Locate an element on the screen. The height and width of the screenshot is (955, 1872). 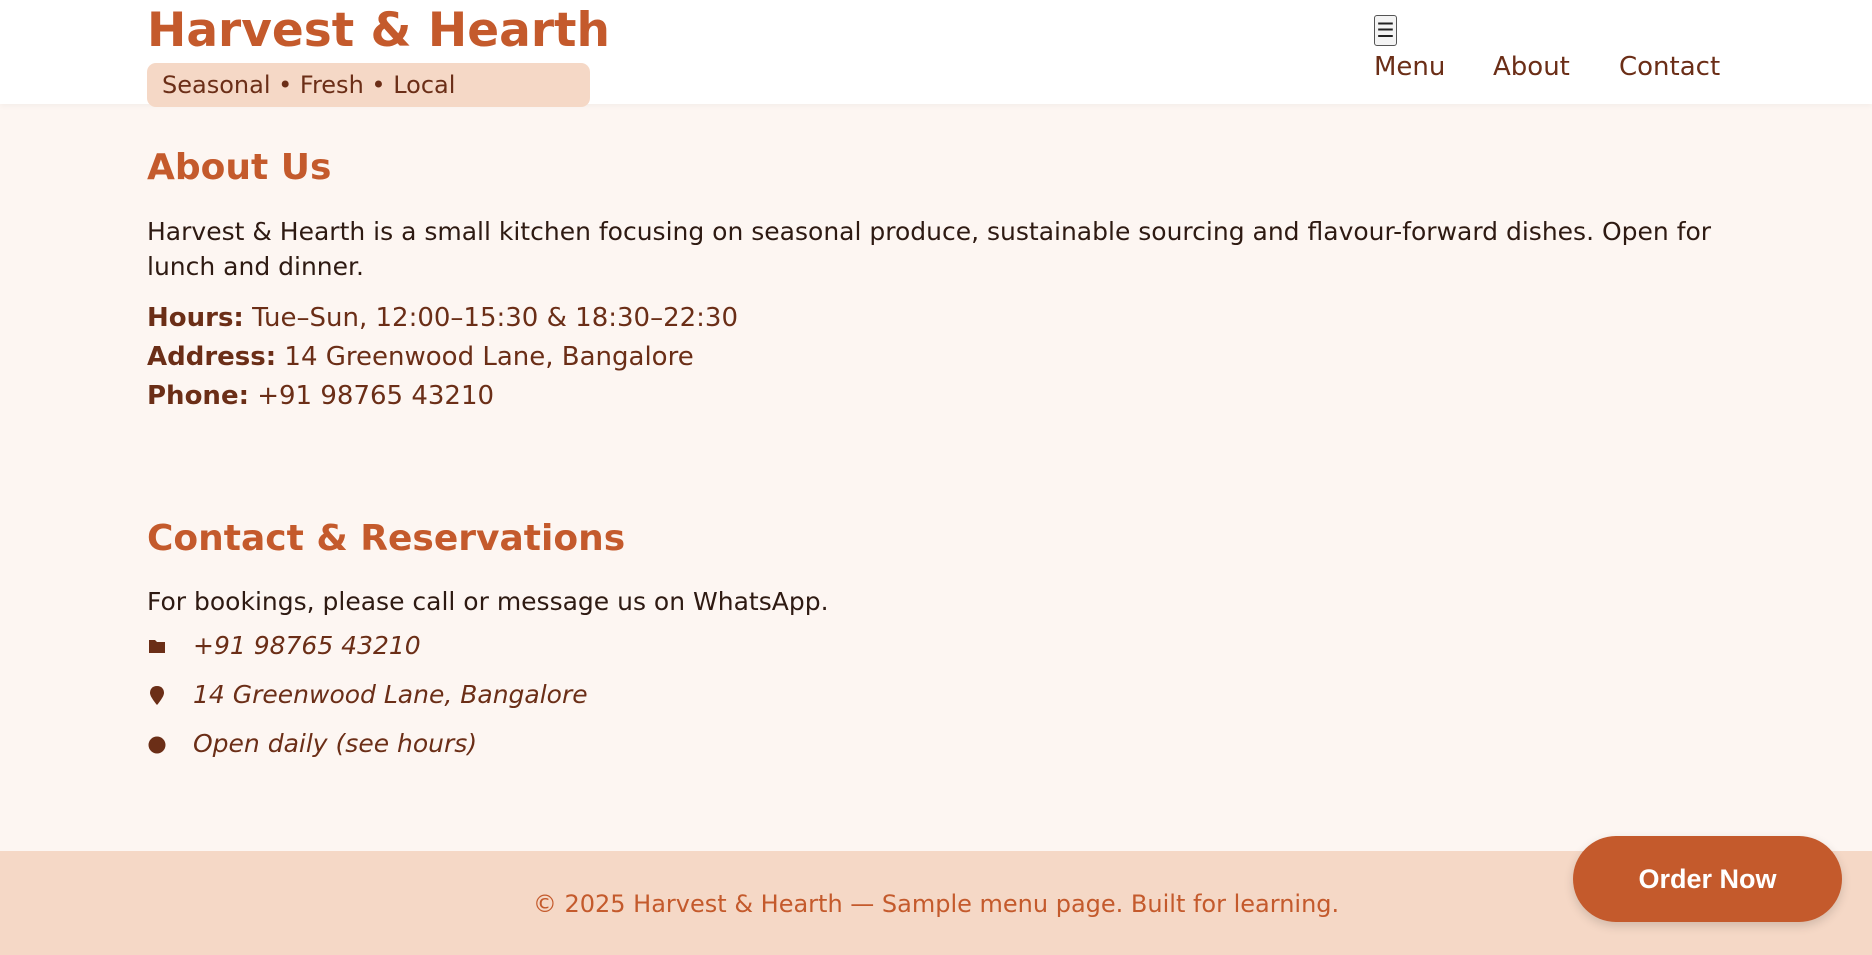
phone-label: Phone: is located at coordinates (198, 396).